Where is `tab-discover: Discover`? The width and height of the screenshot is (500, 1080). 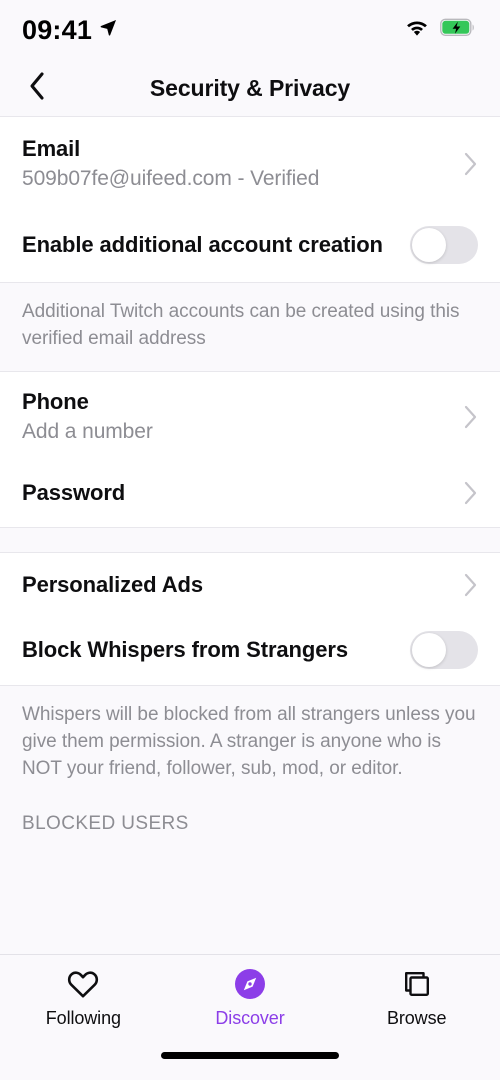 tab-discover: Discover is located at coordinates (250, 998).